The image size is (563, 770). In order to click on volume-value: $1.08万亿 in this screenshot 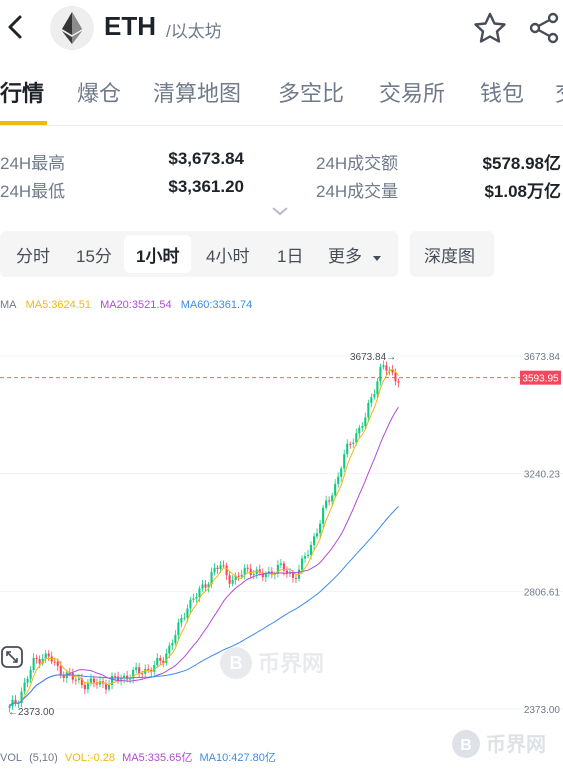, I will do `click(522, 191)`.